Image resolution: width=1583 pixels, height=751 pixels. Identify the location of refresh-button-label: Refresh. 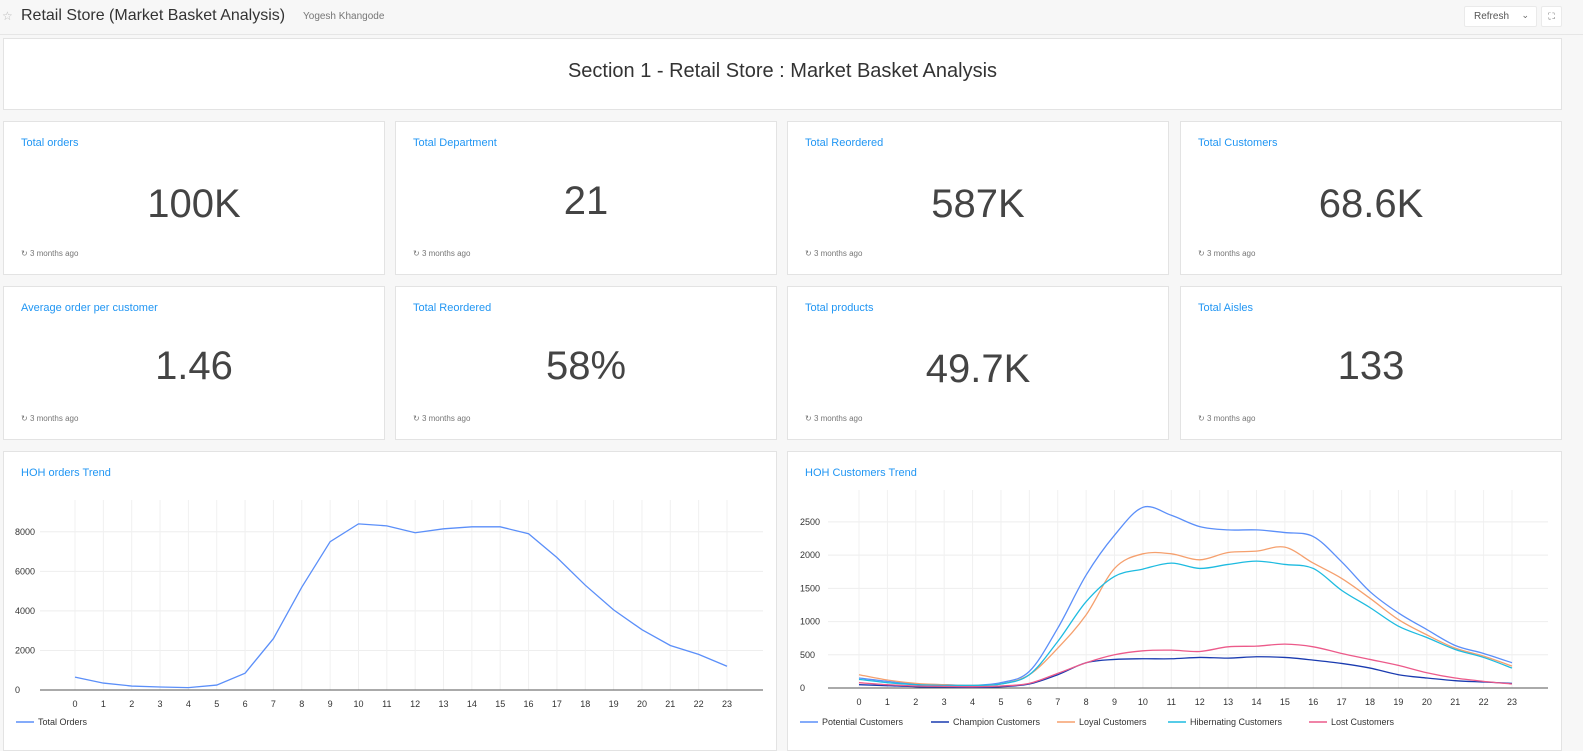
(1492, 16).